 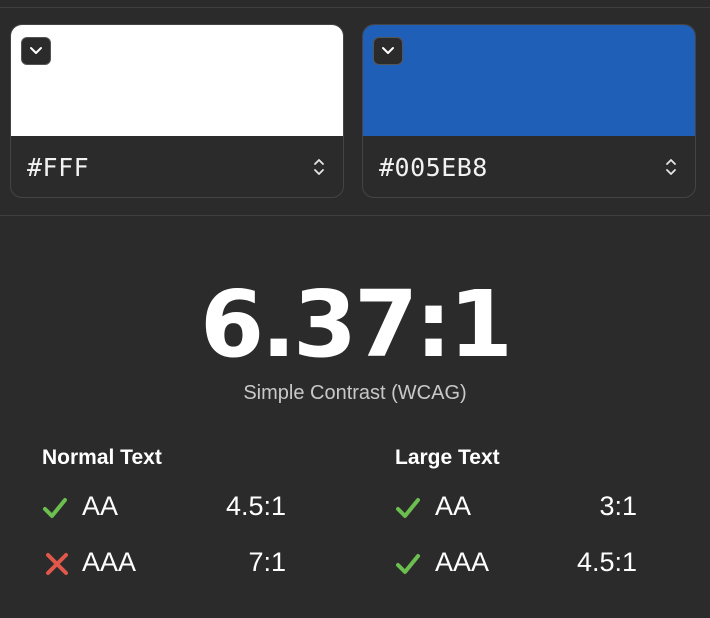 I want to click on background-picker-button, so click(x=388, y=51).